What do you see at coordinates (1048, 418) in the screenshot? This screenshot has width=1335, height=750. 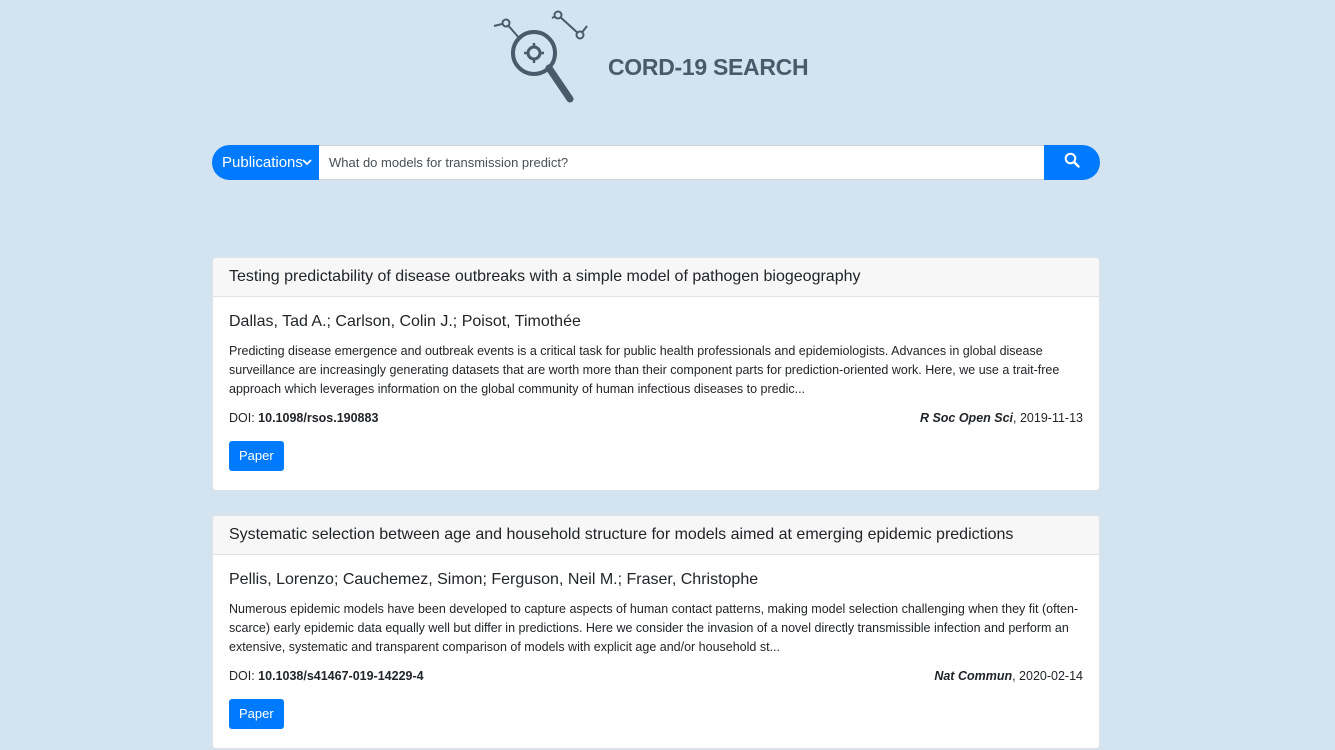 I see `publish-date: , 2019-11-13` at bounding box center [1048, 418].